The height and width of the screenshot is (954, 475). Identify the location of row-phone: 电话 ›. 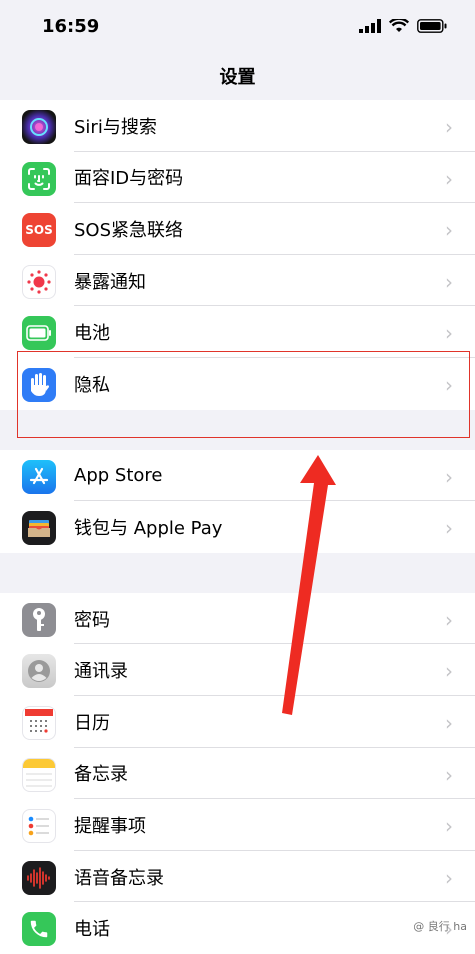
(237, 928).